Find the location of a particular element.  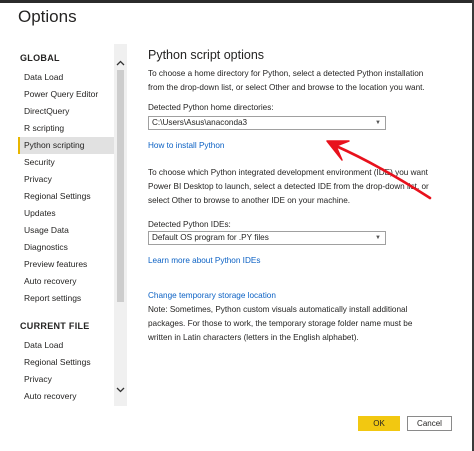

sidebar-item-preview-features: Preview features is located at coordinates (72, 264).